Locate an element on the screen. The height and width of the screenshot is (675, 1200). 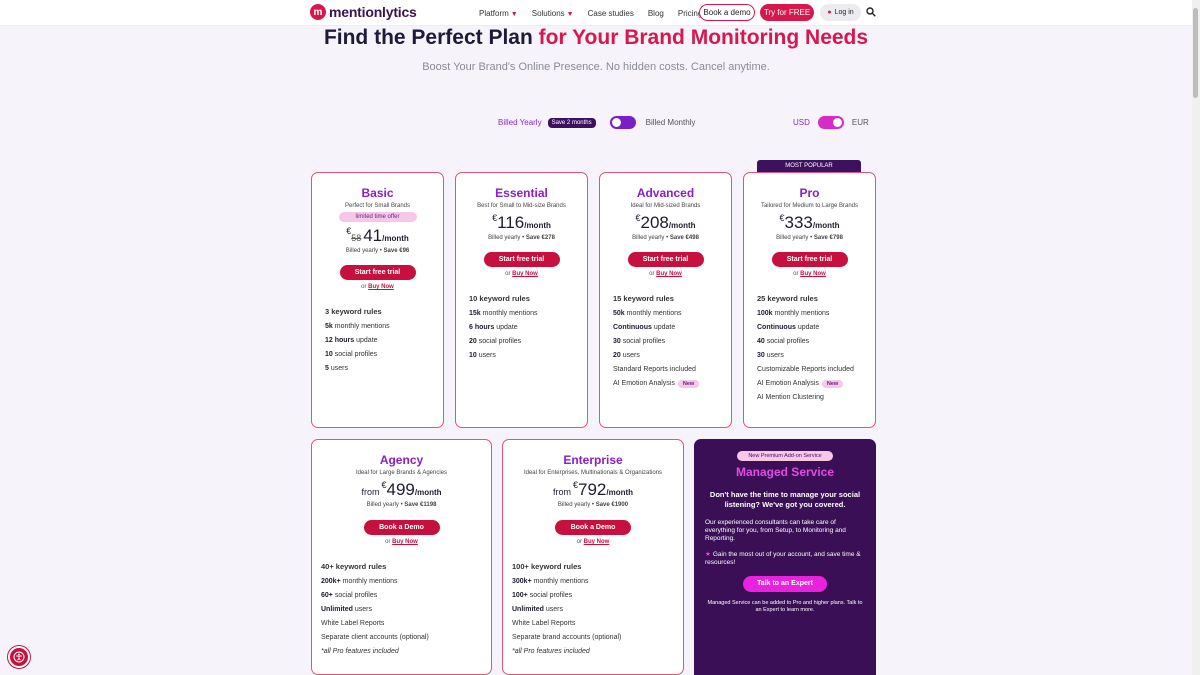
logo: m mentionlytics is located at coordinates (363, 12).